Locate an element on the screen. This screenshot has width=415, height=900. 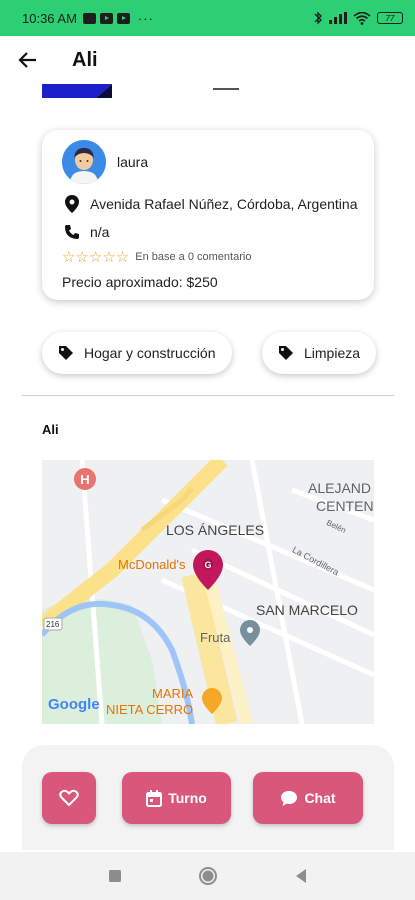
signal-icon is located at coordinates (338, 18).